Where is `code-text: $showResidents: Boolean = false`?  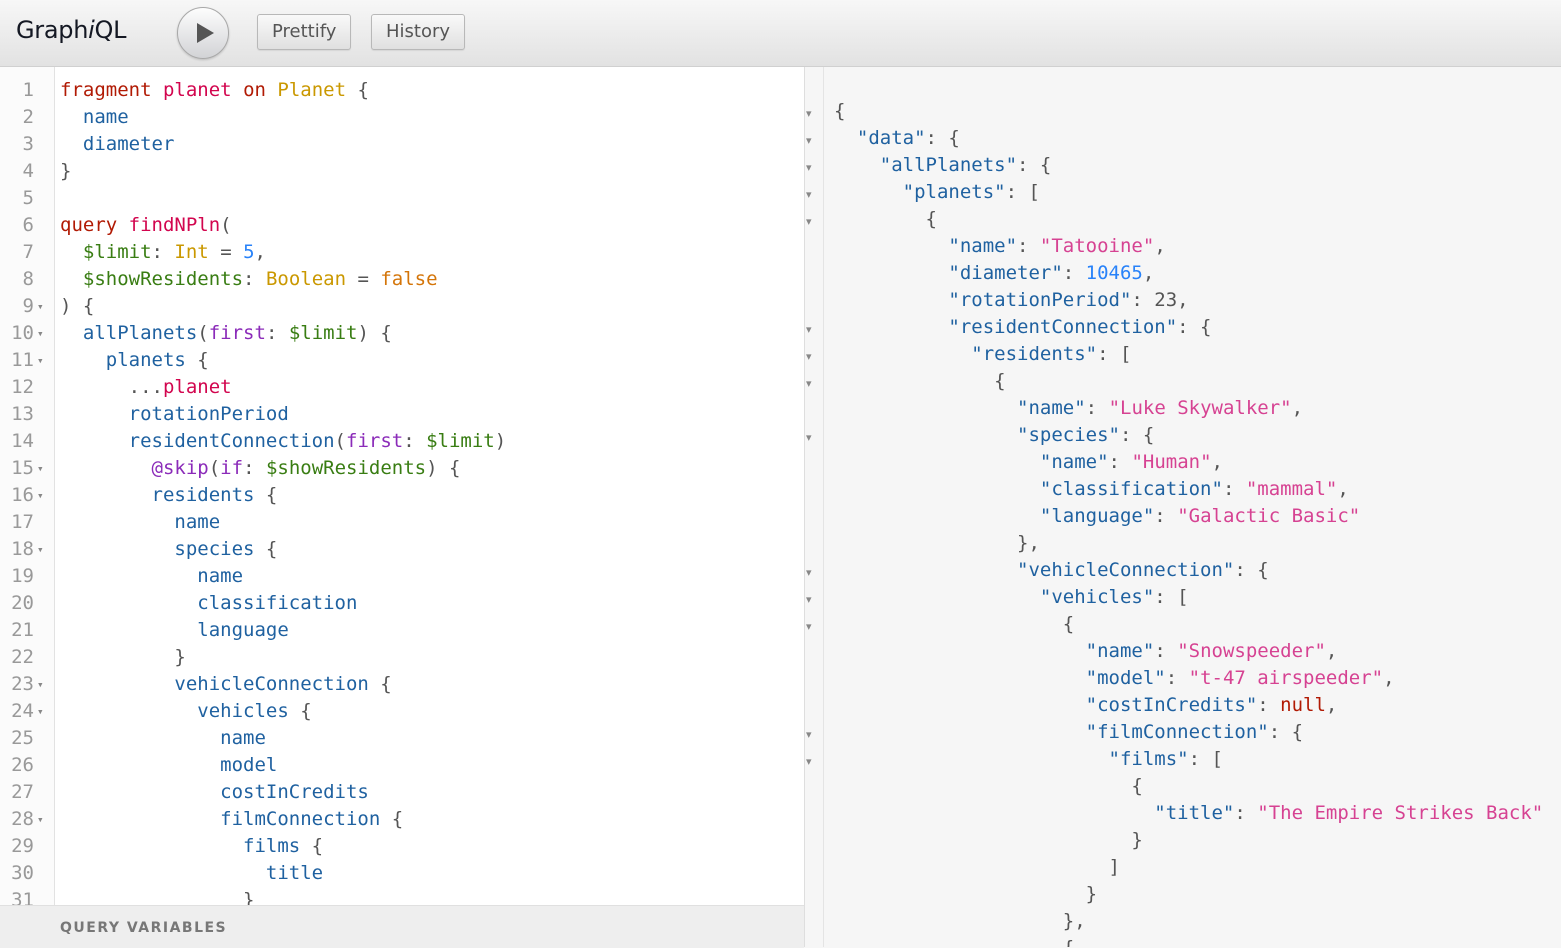
code-text: $showResidents: Boolean = false is located at coordinates (249, 279).